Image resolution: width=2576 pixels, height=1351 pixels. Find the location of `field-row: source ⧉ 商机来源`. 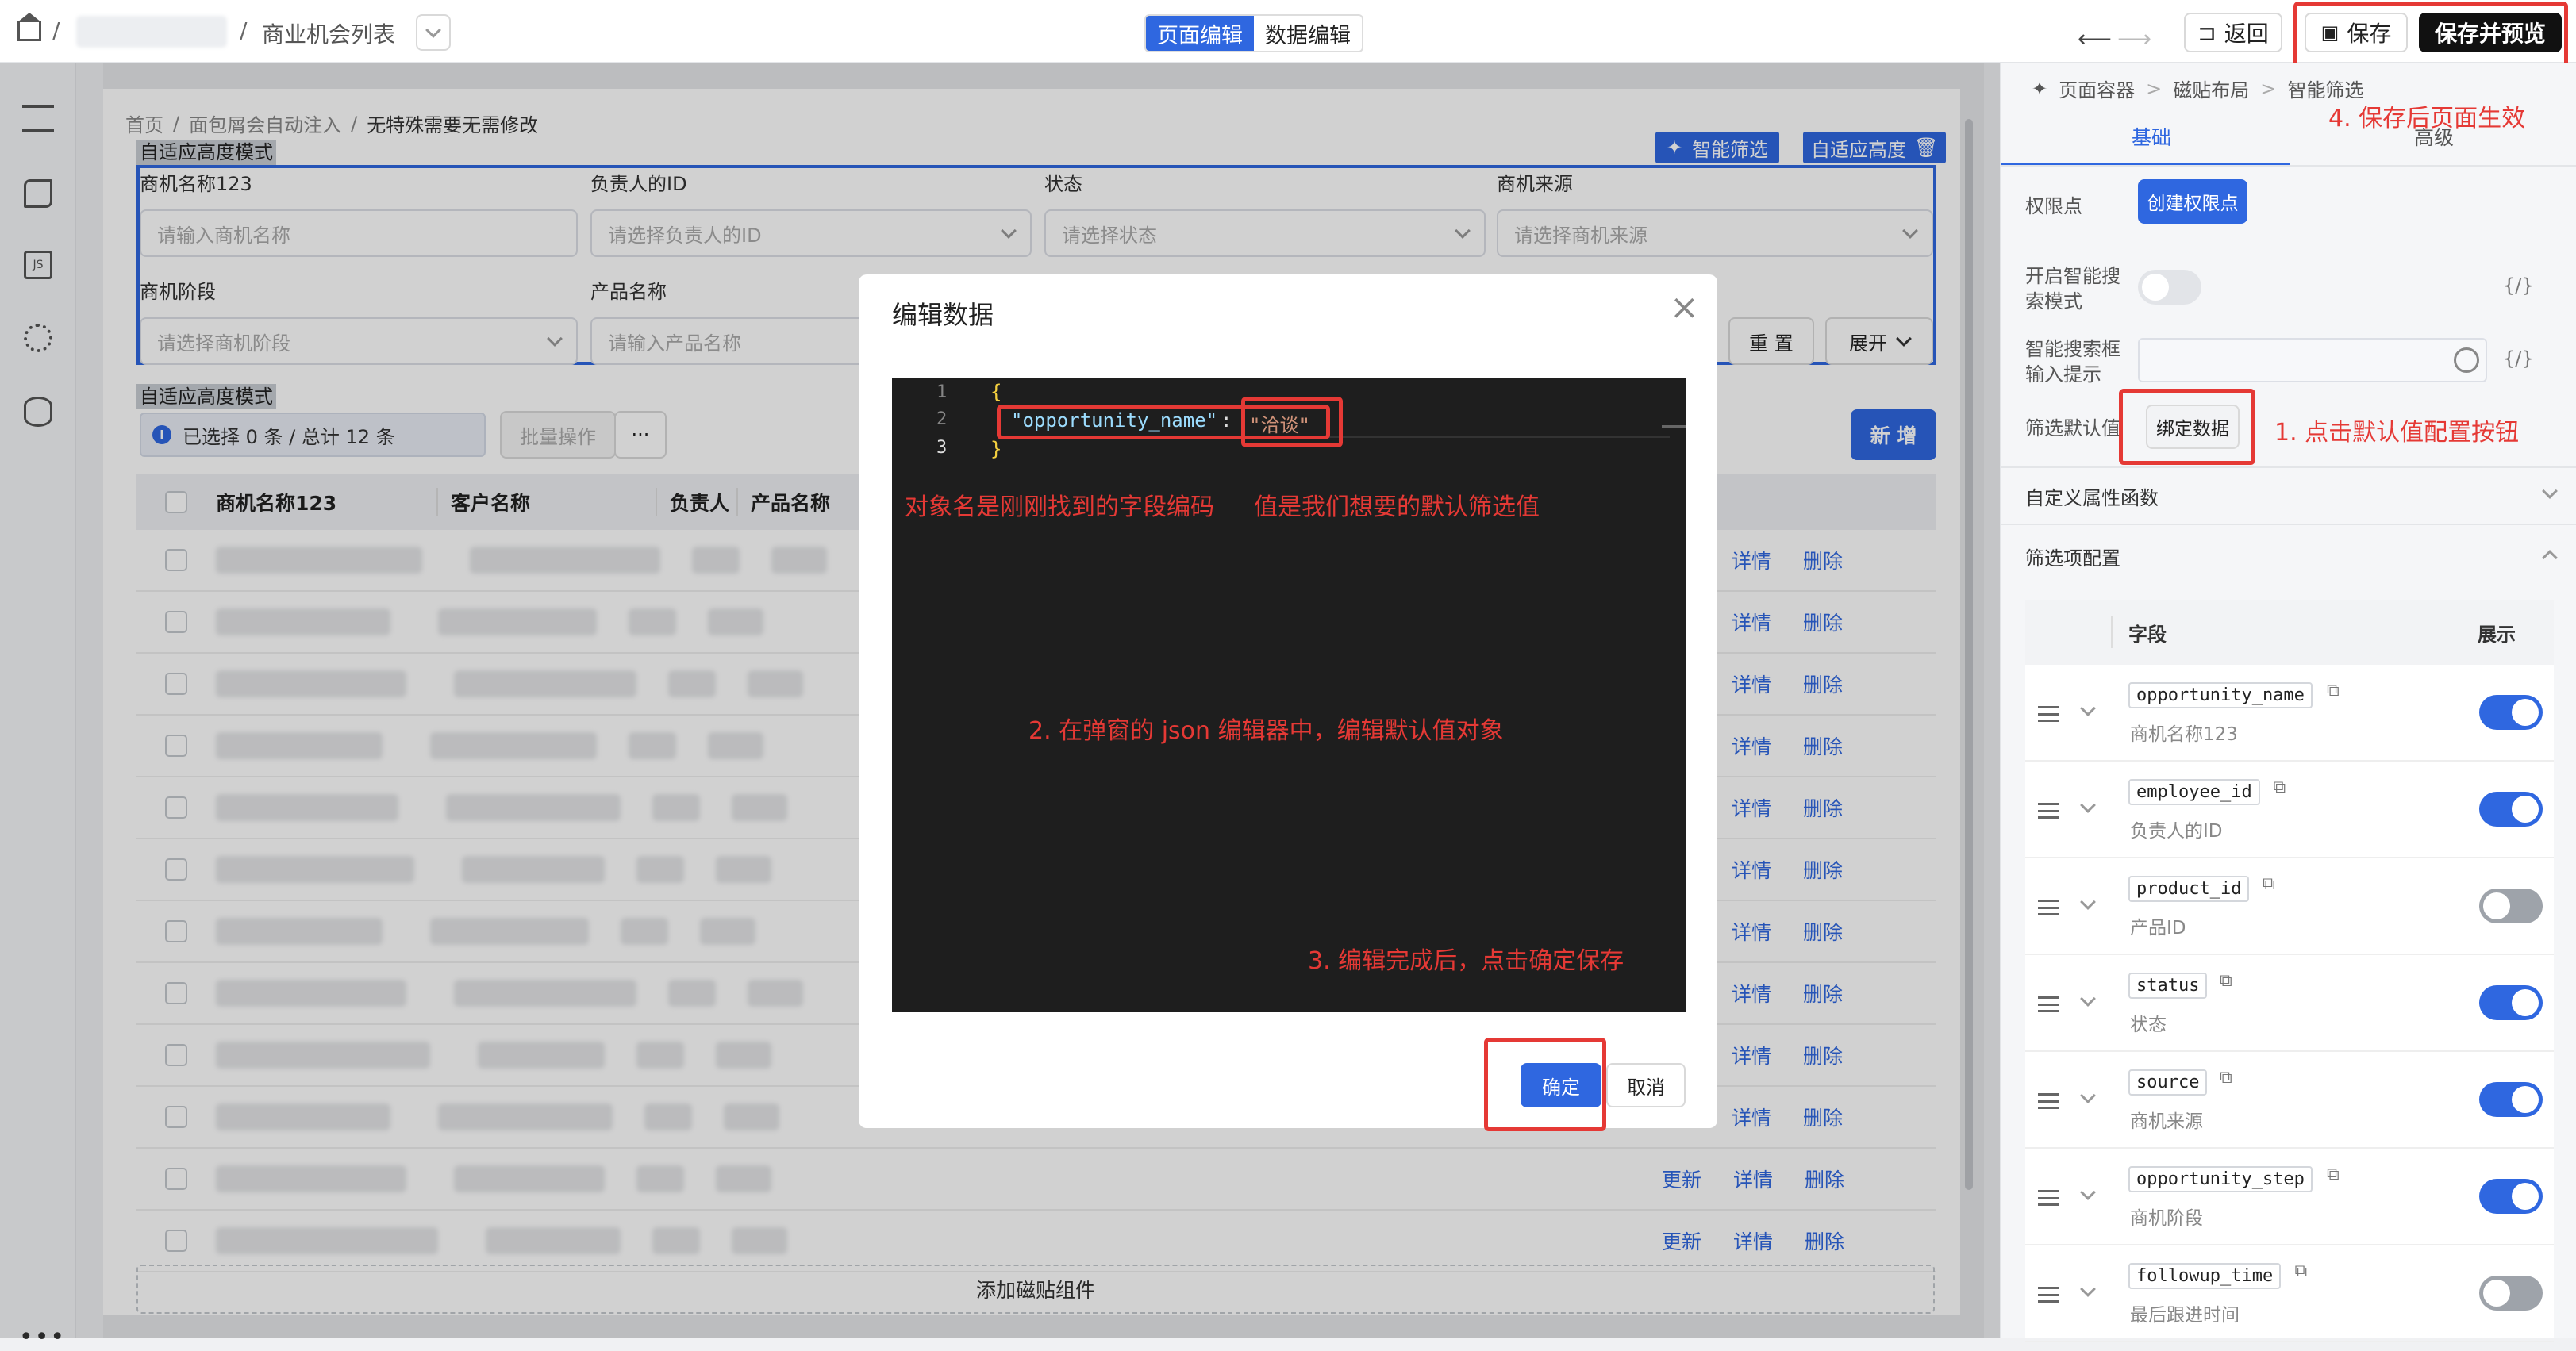

field-row: source ⧉ 商机来源 is located at coordinates (2289, 1100).